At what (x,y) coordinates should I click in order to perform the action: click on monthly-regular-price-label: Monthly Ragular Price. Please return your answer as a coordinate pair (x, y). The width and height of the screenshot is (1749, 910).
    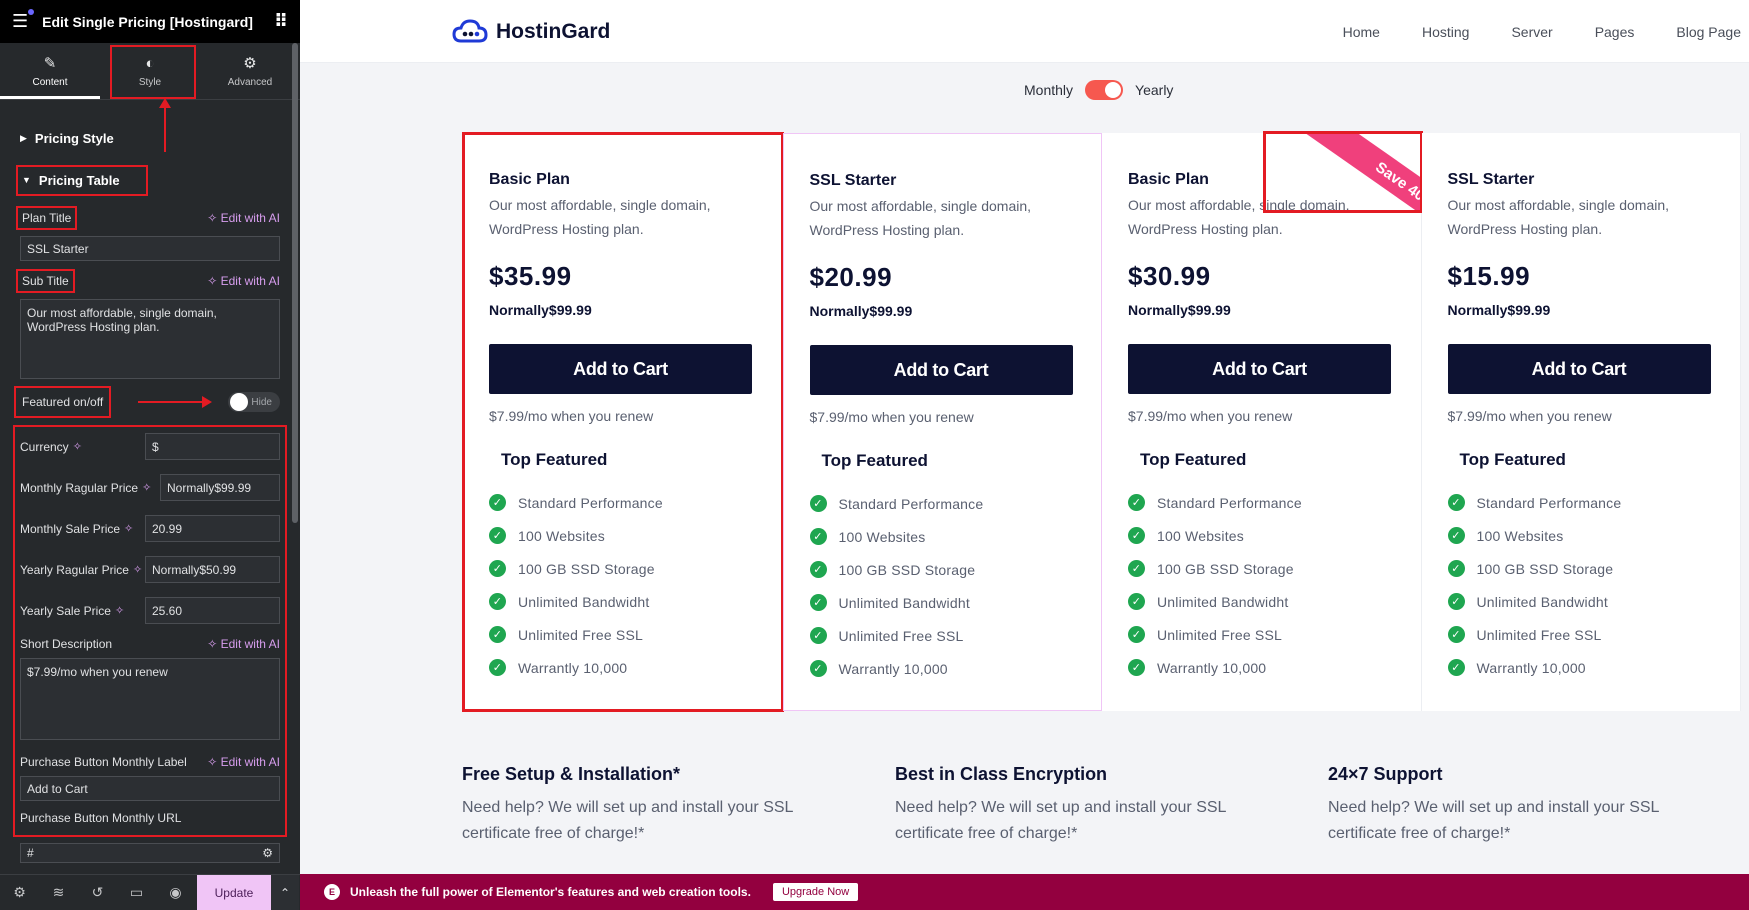
    Looking at the image, I should click on (79, 487).